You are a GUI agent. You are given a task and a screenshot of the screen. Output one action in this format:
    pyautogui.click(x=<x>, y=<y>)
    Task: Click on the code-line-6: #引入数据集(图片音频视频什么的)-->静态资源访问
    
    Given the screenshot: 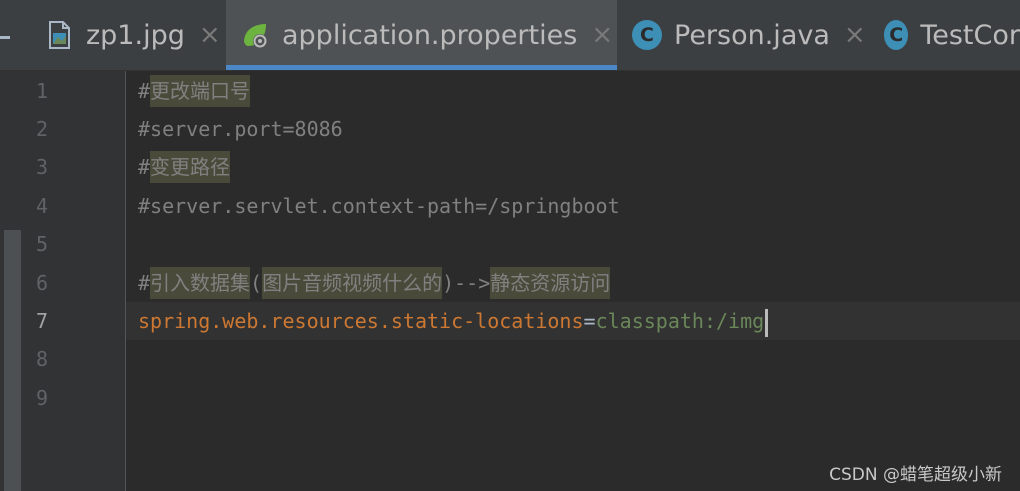 What is the action you would take?
    pyautogui.click(x=374, y=283)
    